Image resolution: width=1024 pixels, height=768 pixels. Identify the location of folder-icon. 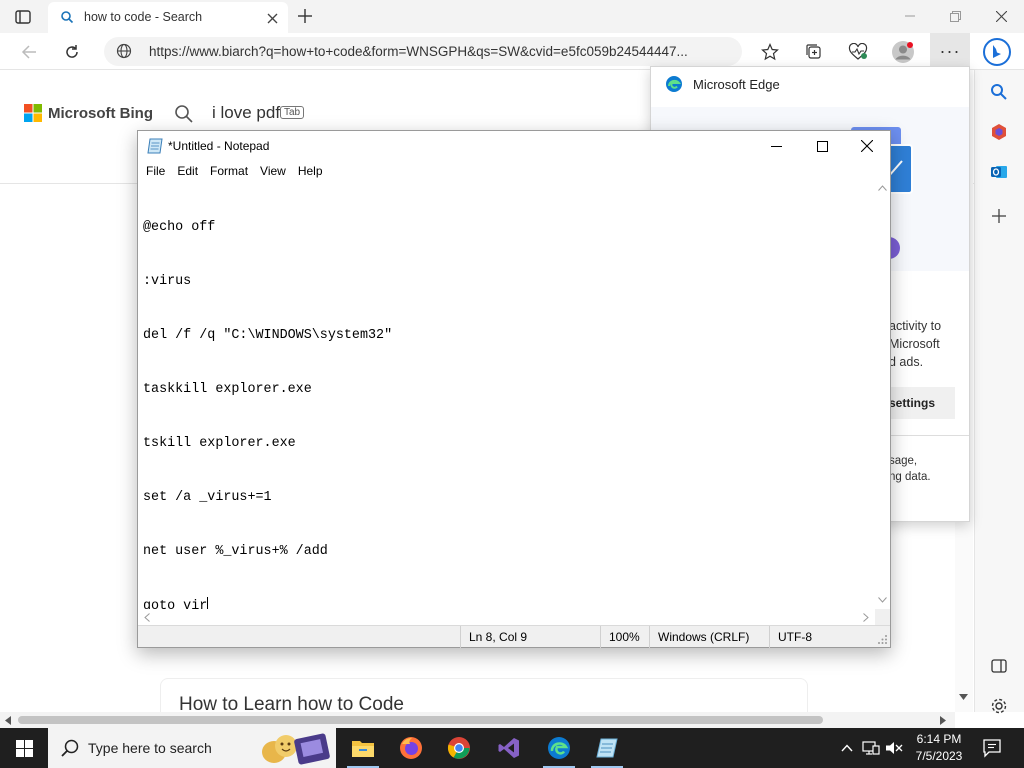
(363, 749).